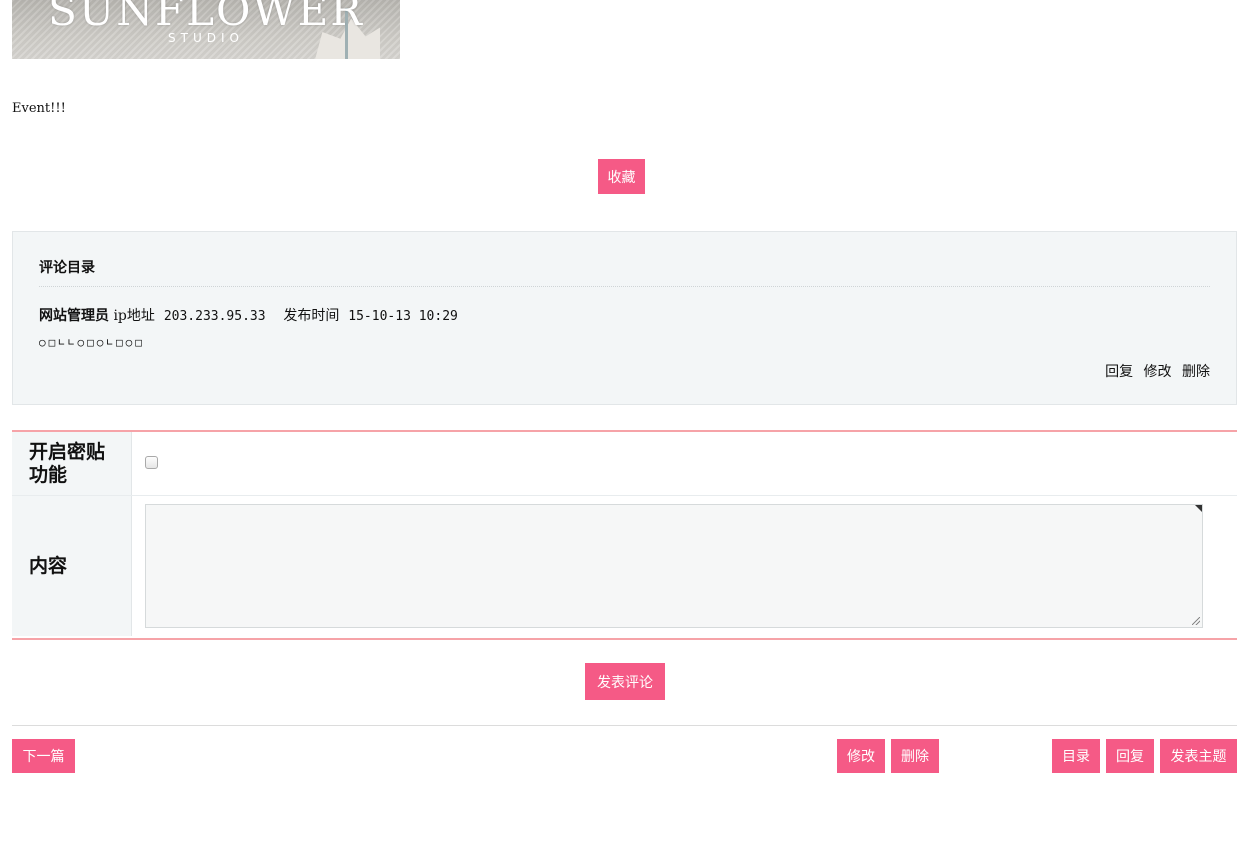 Image resolution: width=1240 pixels, height=843 pixels. I want to click on content-label: 内容, so click(72, 566).